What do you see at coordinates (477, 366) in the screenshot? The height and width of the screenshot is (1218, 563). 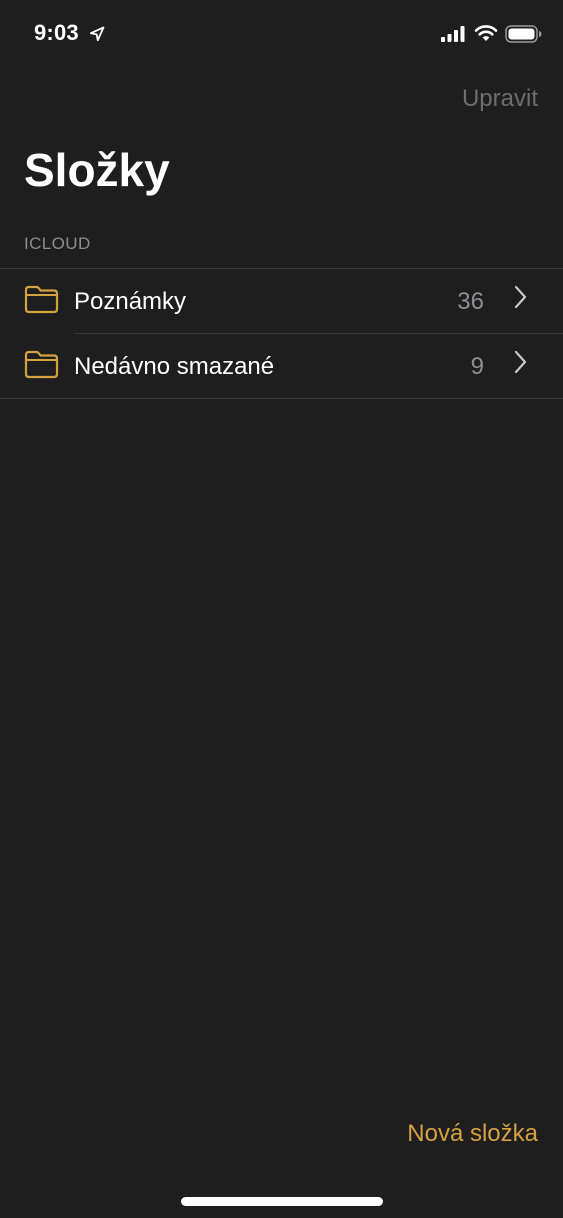 I see `folder-count: 9` at bounding box center [477, 366].